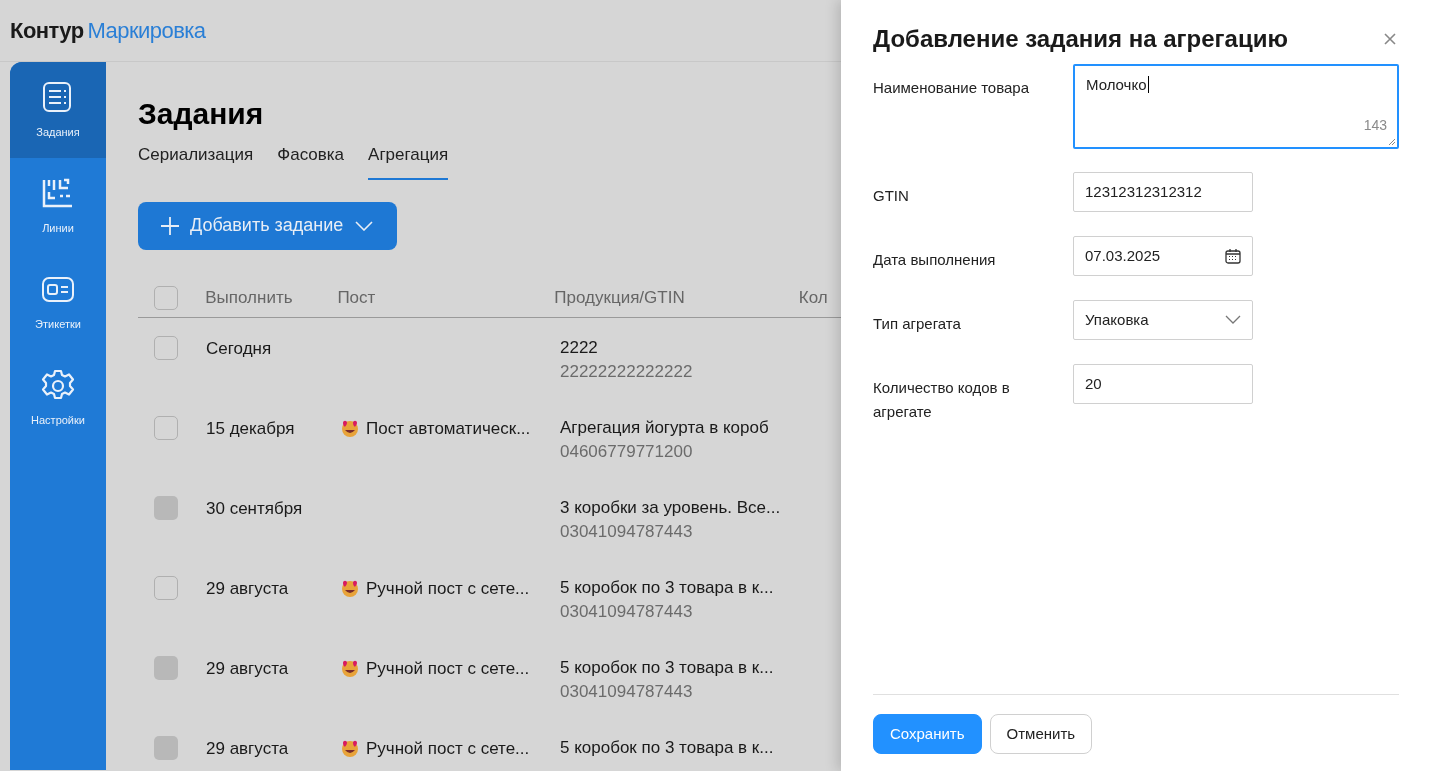 This screenshot has height=771, width=1431. Describe the element at coordinates (627, 451) in the screenshot. I see `gtin-text: 04606779771200` at that location.